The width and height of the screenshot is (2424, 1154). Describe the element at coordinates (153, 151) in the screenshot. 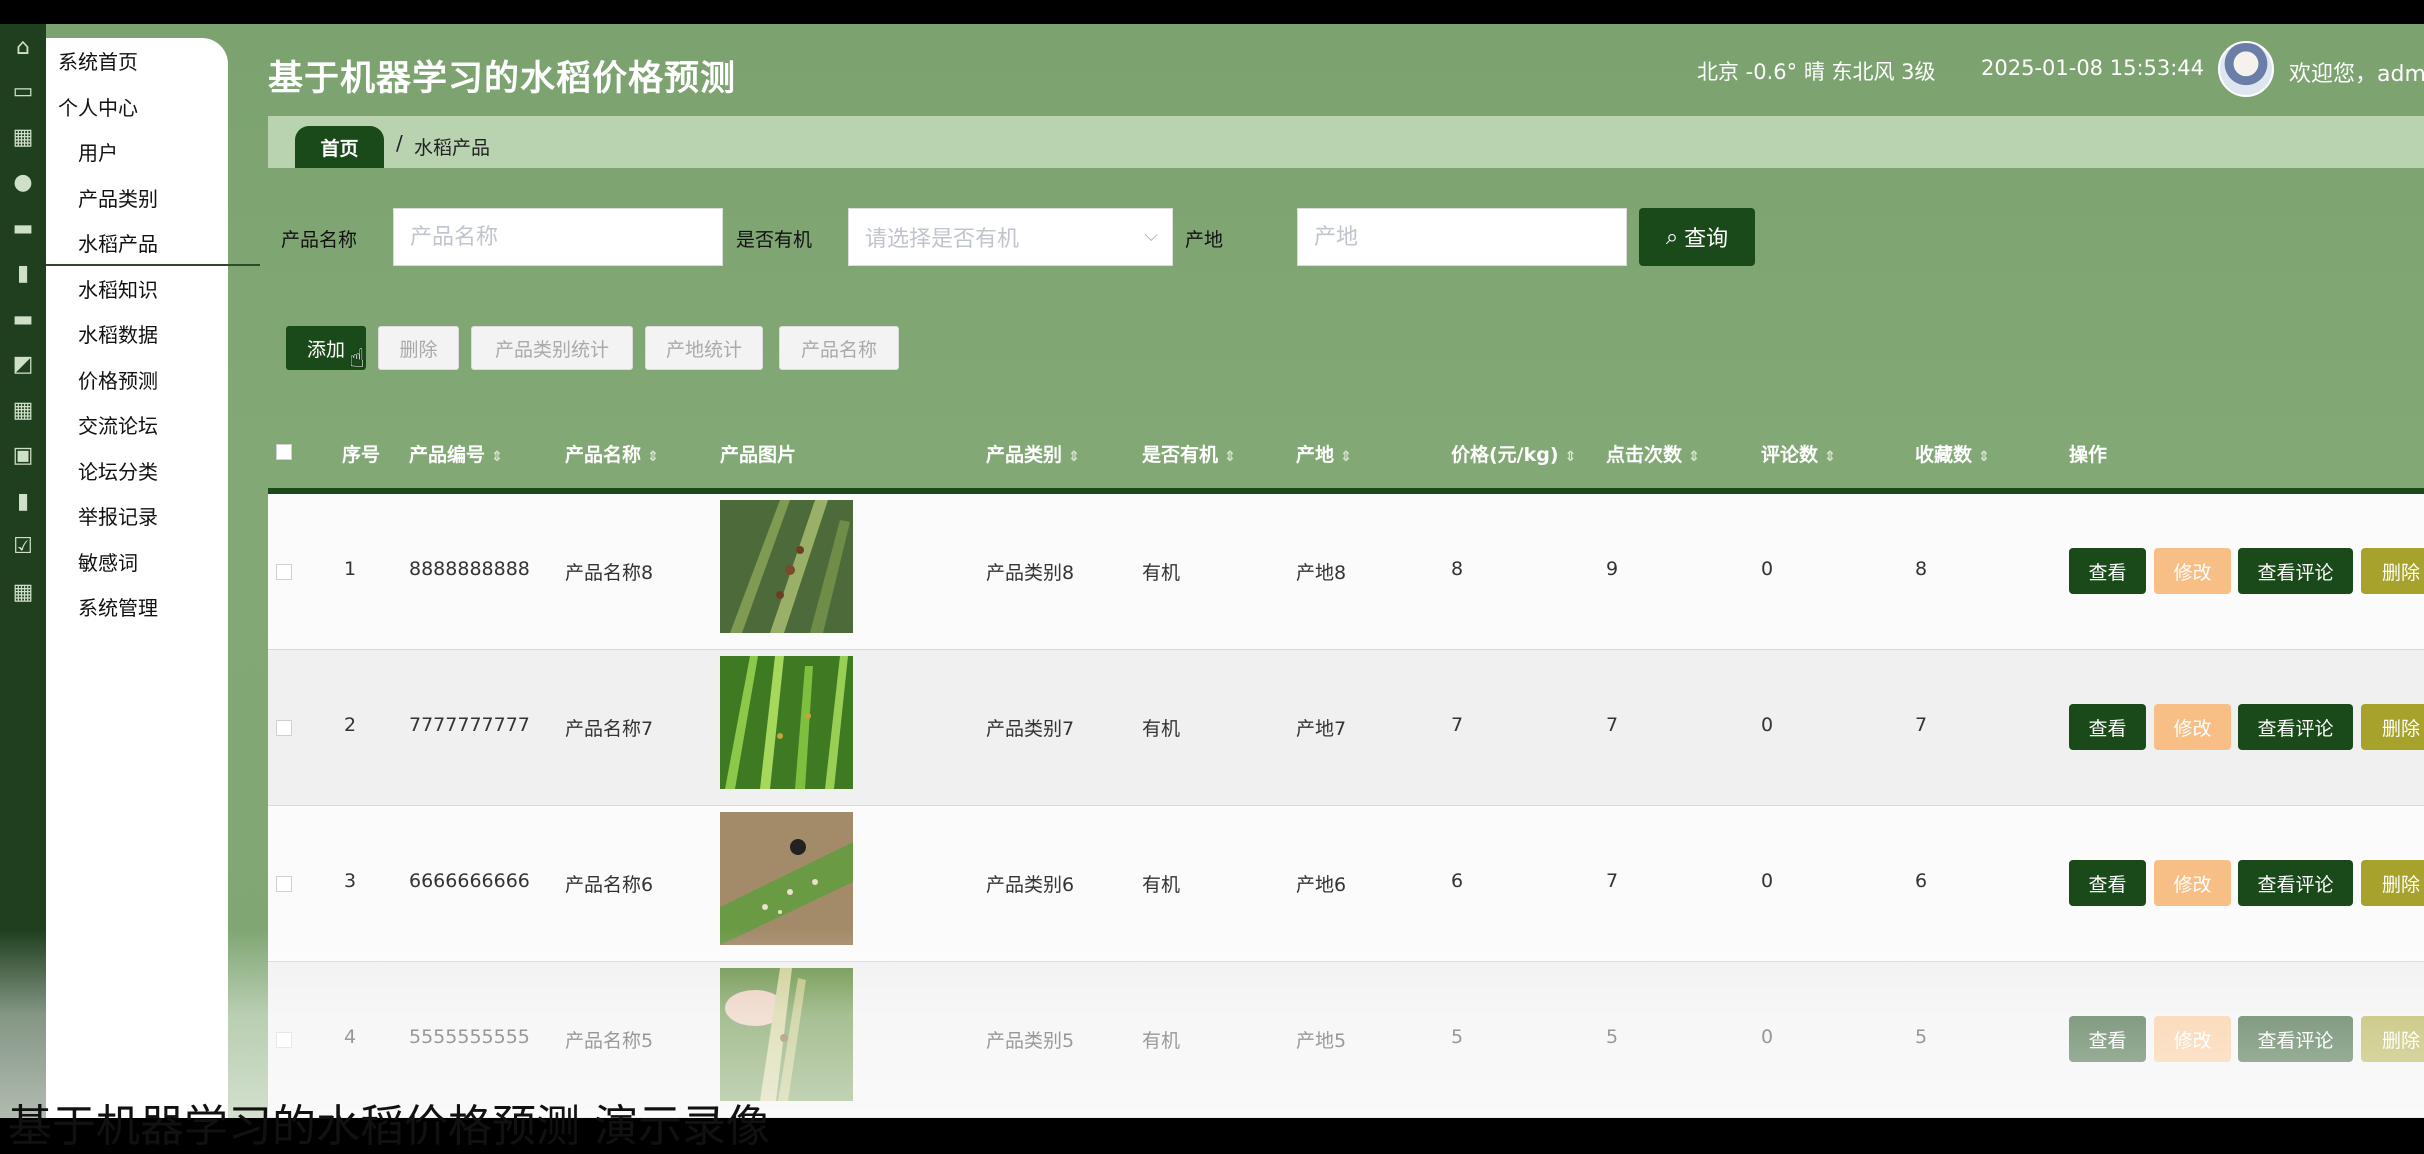

I see `sidebar-item-users: 用户` at that location.